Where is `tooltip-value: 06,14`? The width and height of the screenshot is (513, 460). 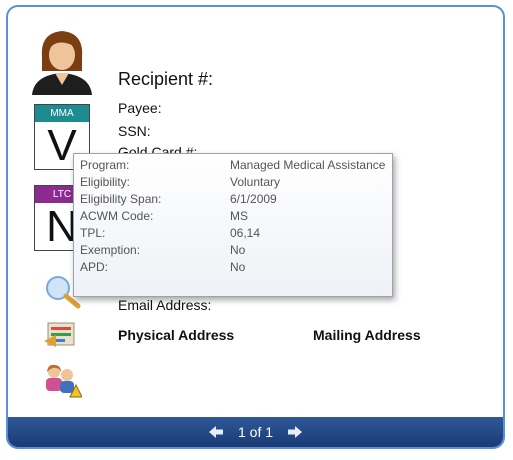 tooltip-value: 06,14 is located at coordinates (245, 233).